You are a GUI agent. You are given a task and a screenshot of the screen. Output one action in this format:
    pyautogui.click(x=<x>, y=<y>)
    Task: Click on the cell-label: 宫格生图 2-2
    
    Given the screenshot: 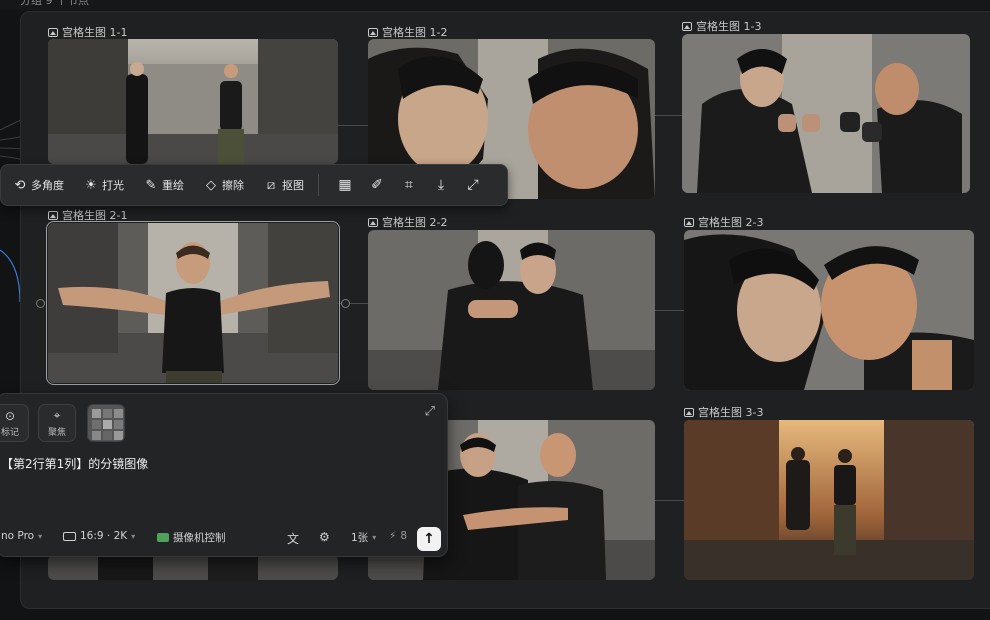 What is the action you would take?
    pyautogui.click(x=407, y=222)
    